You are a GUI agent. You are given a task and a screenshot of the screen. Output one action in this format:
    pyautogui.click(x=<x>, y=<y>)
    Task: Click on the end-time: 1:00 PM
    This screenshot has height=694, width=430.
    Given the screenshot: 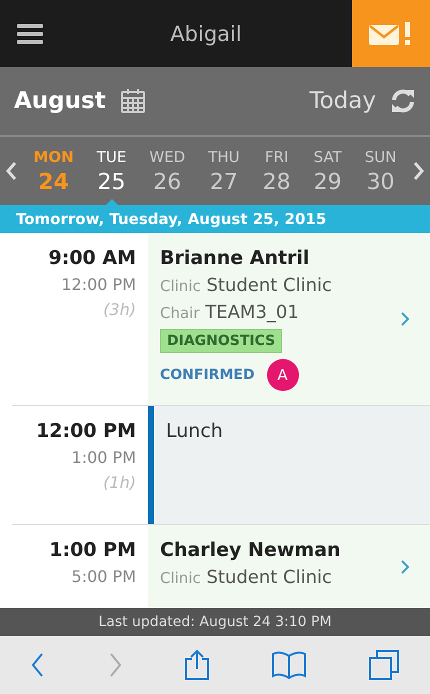 What is the action you would take?
    pyautogui.click(x=103, y=457)
    